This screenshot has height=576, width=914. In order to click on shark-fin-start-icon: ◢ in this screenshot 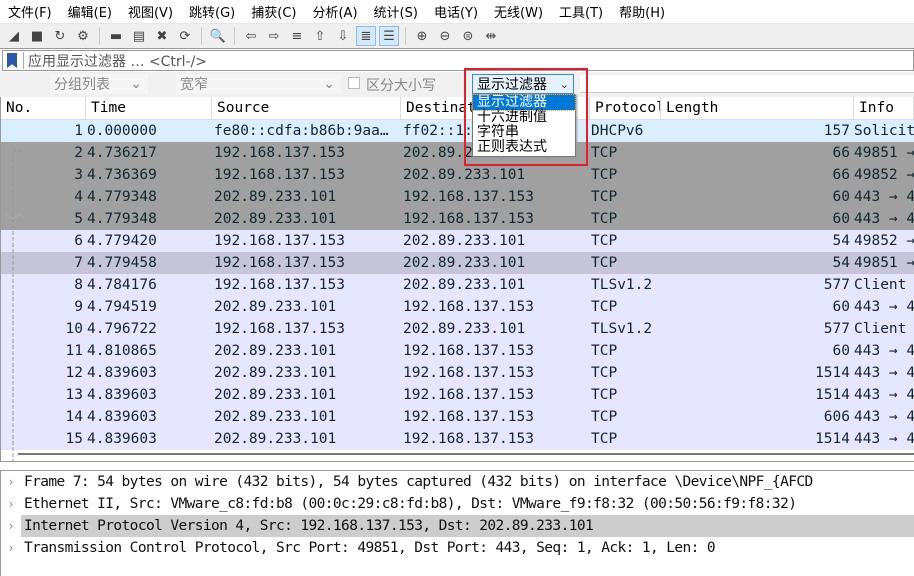, I will do `click(14, 36)`.